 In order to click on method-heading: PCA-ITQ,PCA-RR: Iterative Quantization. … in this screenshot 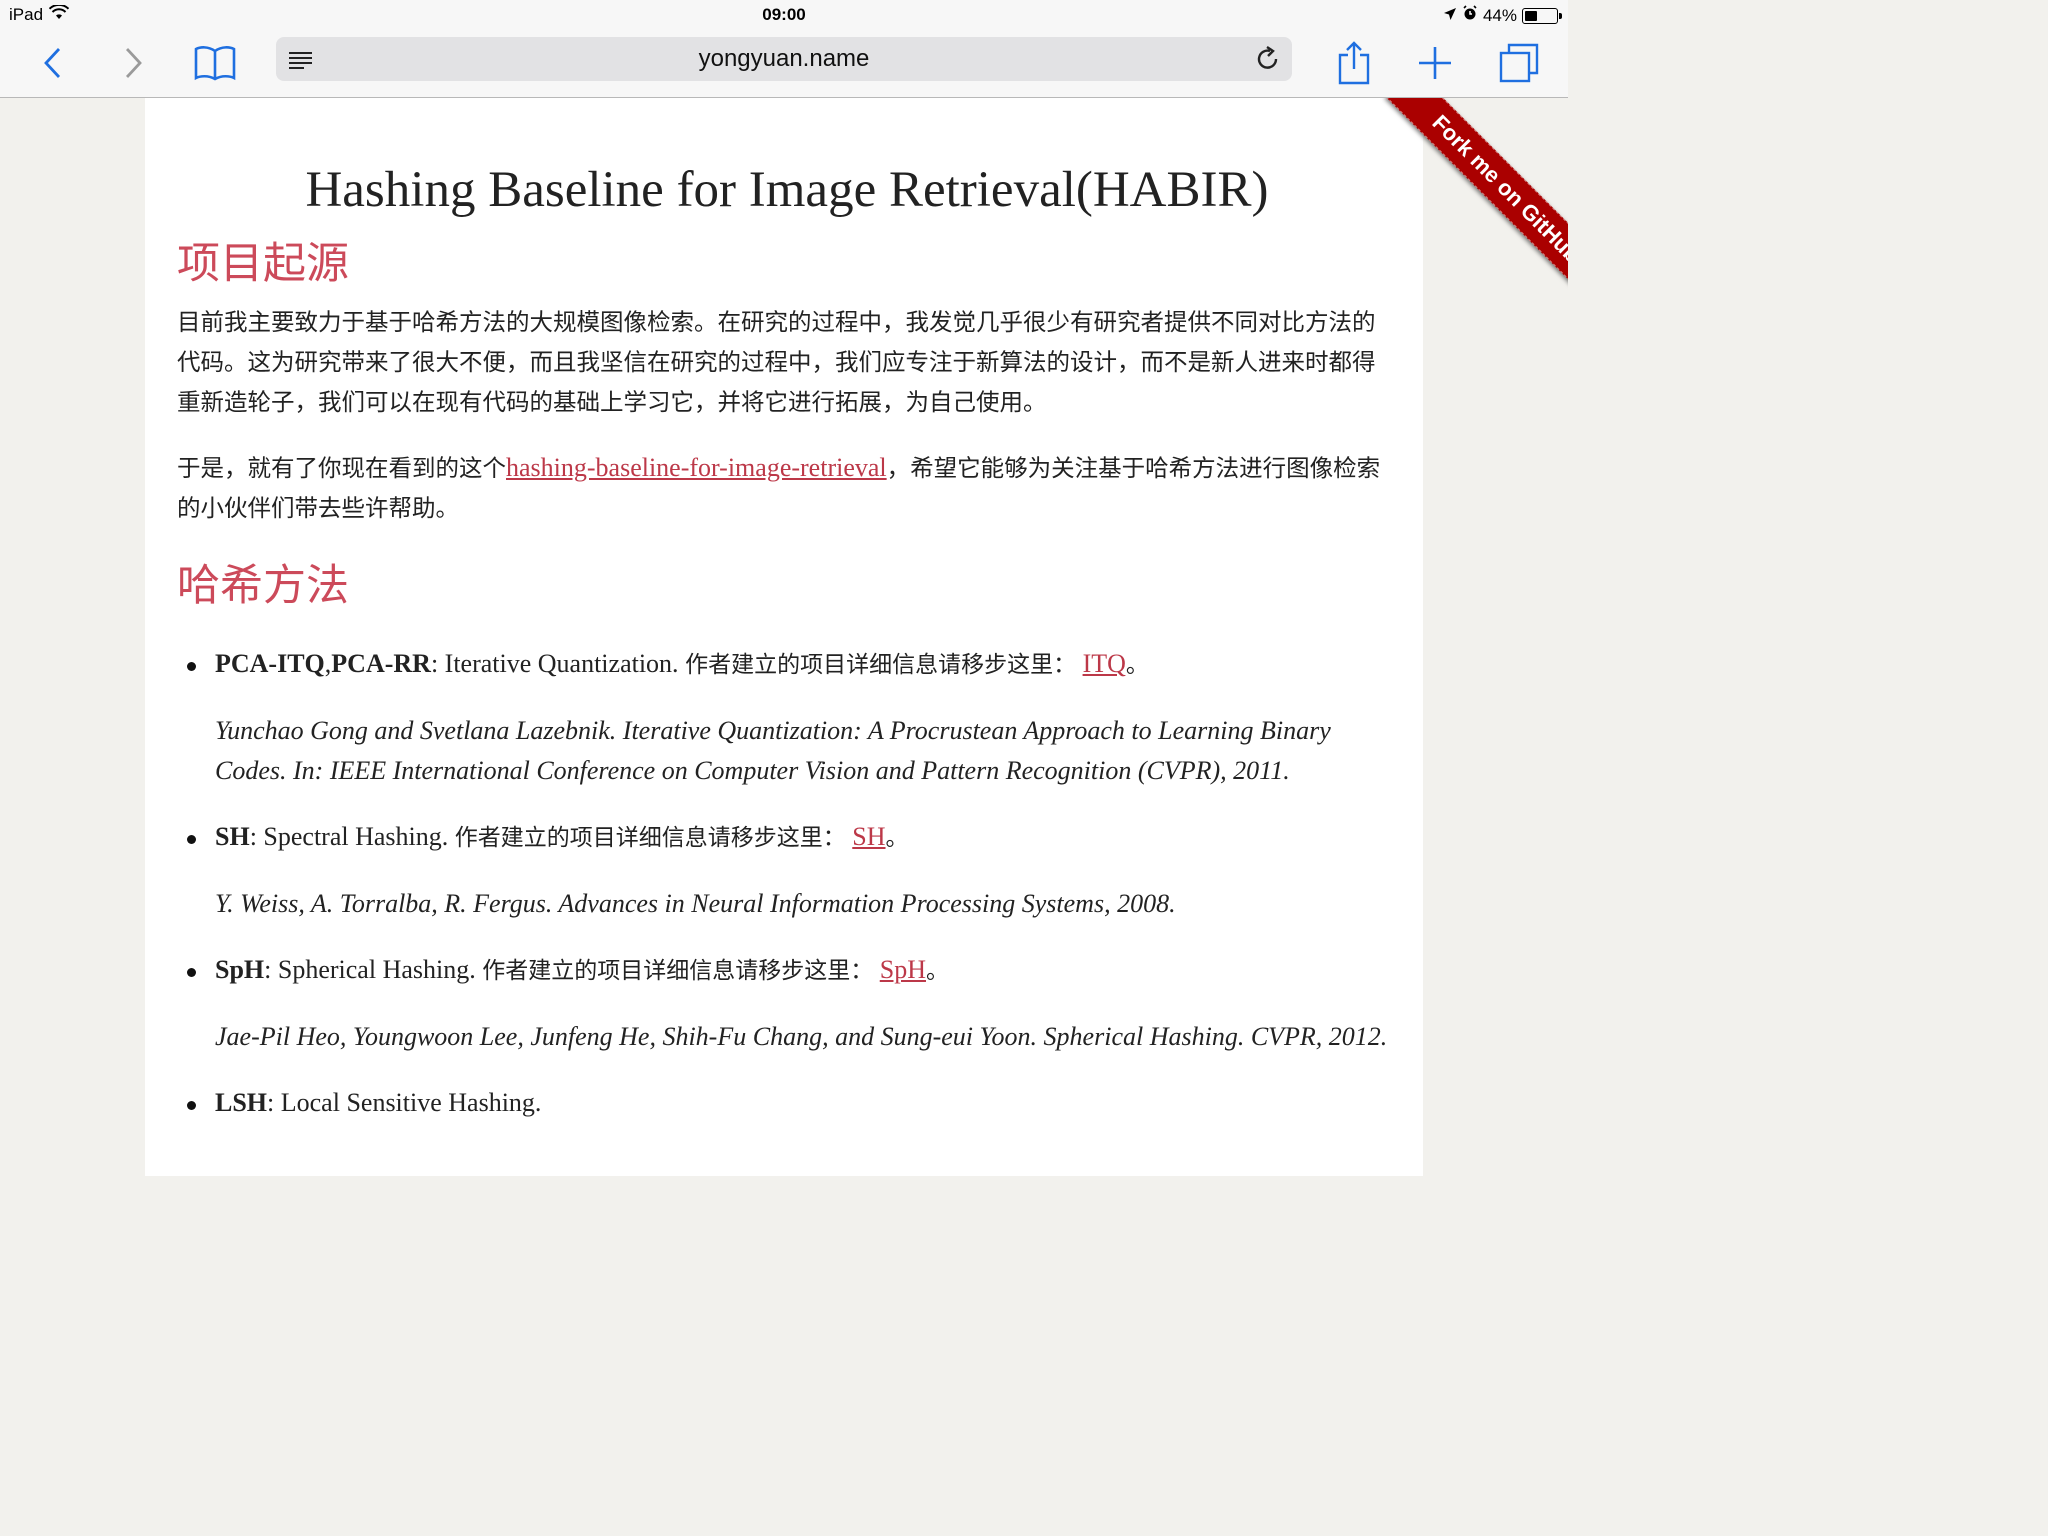, I will do `click(806, 664)`.